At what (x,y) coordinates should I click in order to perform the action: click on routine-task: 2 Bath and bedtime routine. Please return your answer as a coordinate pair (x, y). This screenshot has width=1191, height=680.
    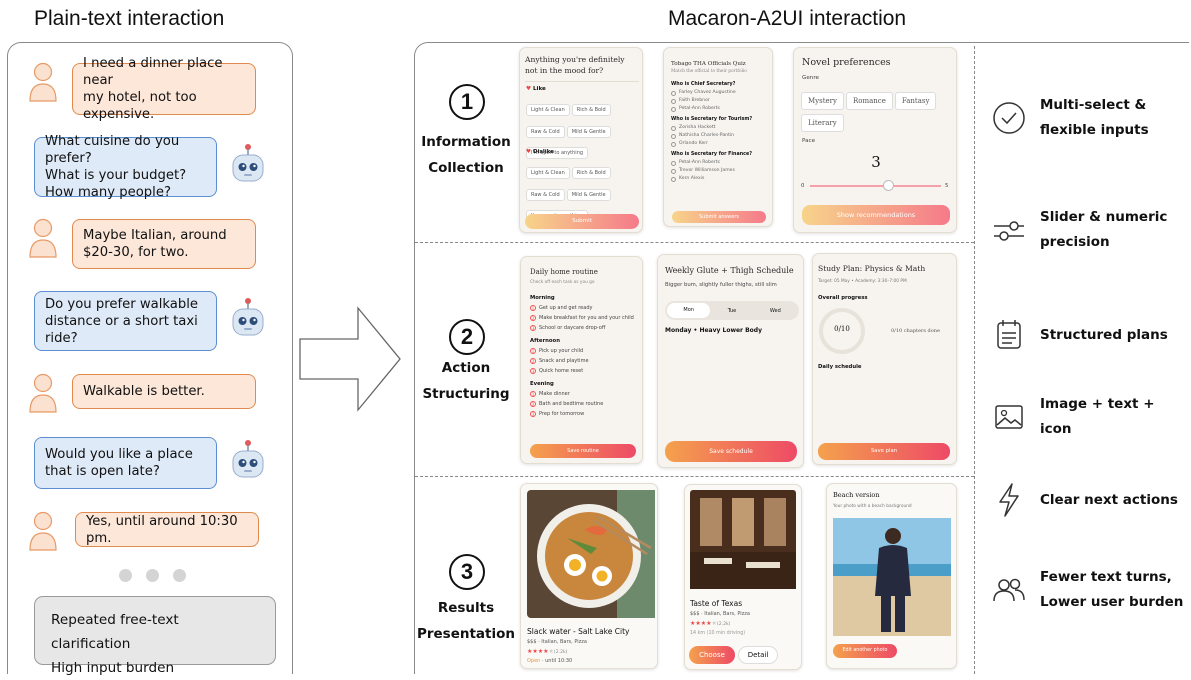
    Looking at the image, I should click on (585, 404).